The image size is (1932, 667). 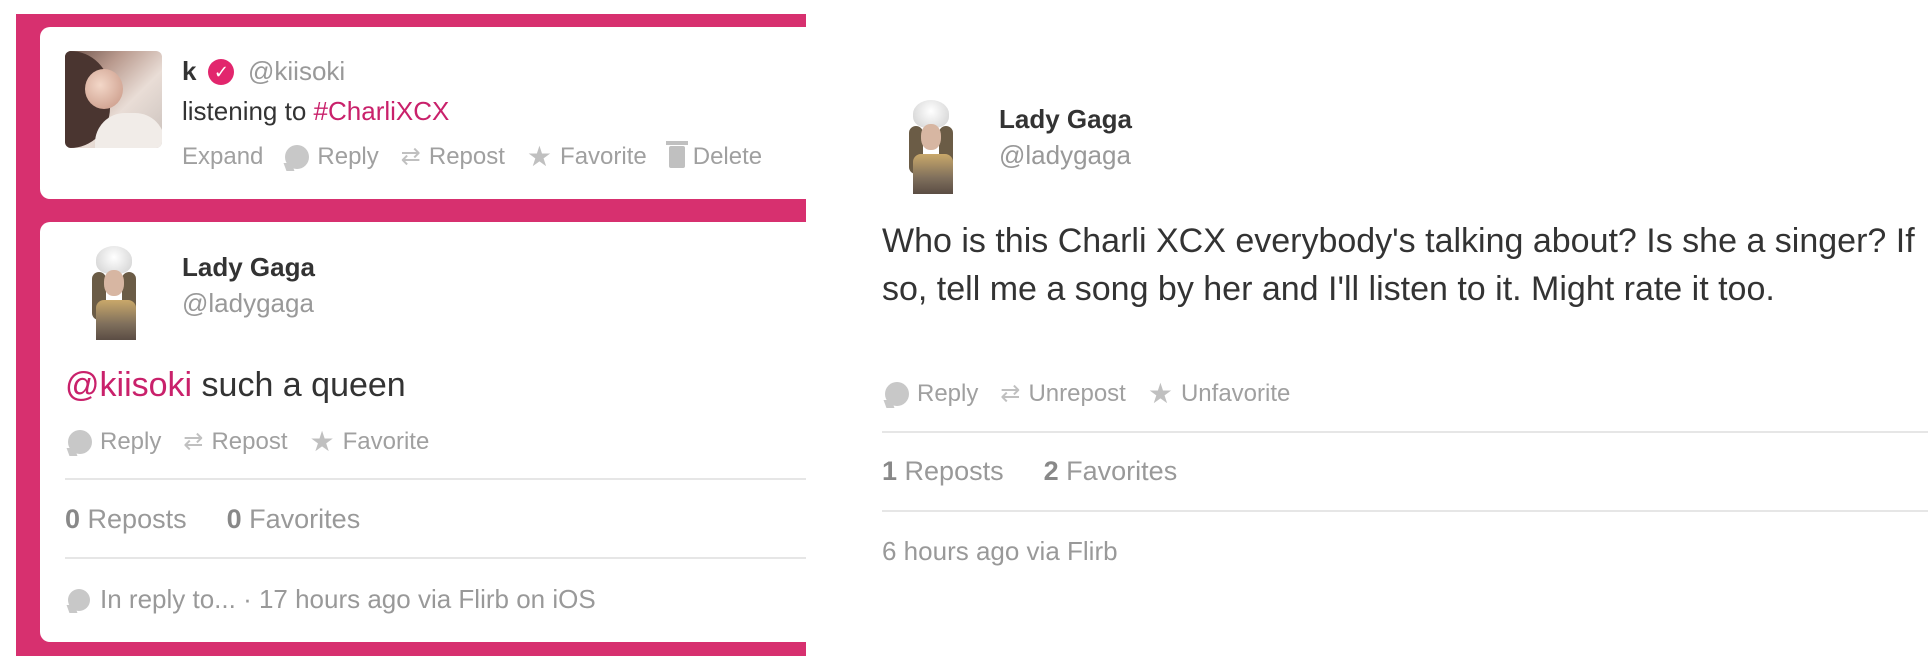 I want to click on tweet-actions-bar: Reply ⇄ Unrepost ★ Unfavorite, so click(x=1098, y=394).